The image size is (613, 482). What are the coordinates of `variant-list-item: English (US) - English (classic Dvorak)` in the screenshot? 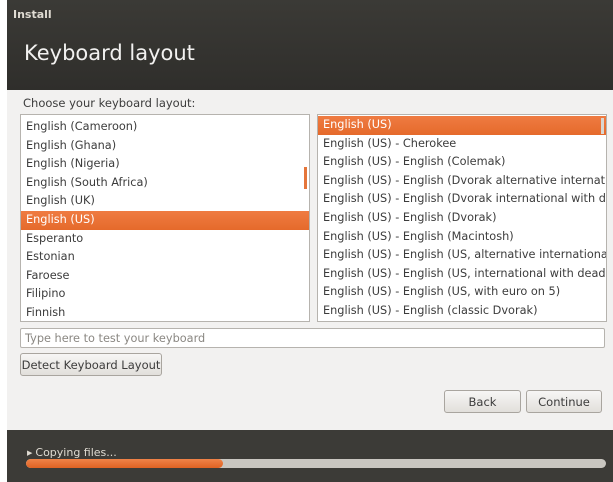 It's located at (462, 311).